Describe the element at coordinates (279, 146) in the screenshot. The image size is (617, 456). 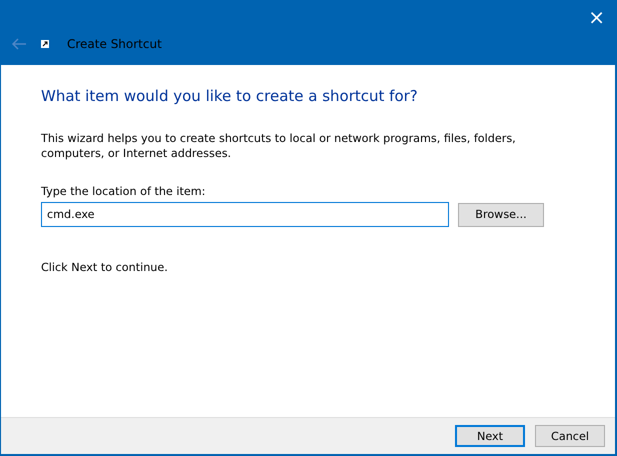
I see `description-text: This wizard helps you to create shortcuts to local or network programs, files, folders, computers, or Internet addresses.` at that location.